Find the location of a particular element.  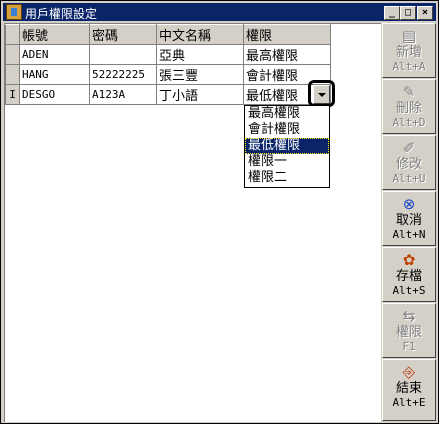

permission-label: 權限 is located at coordinates (408, 332).